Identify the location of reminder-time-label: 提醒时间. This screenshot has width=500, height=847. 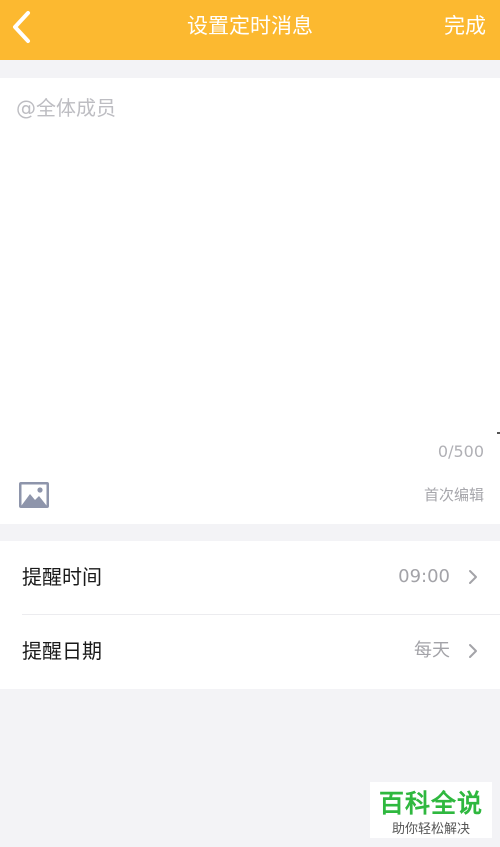
(62, 577).